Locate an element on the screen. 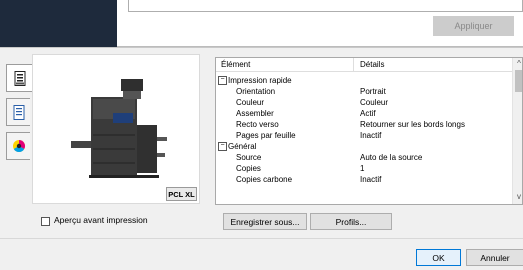 The width and height of the screenshot is (523, 270). scroll-thumb is located at coordinates (518, 81).